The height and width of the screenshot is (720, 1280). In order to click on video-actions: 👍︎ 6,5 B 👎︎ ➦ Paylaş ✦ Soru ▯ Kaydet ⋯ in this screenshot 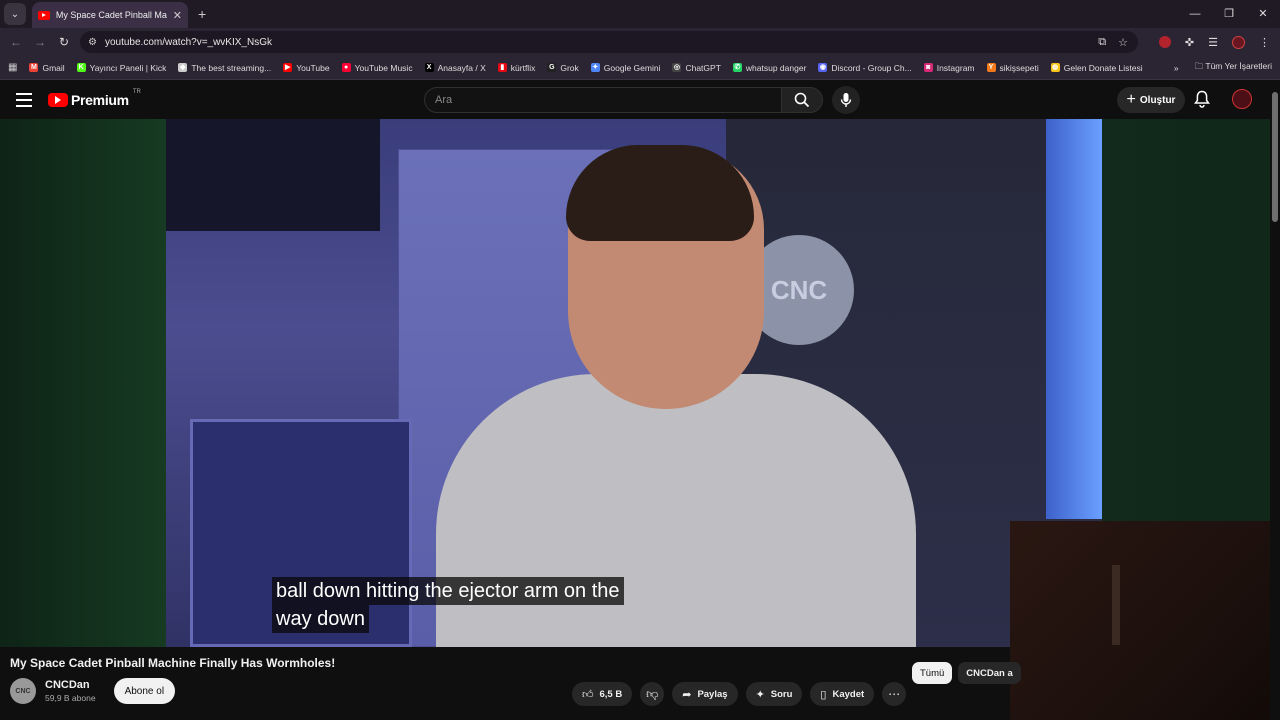, I will do `click(739, 694)`.